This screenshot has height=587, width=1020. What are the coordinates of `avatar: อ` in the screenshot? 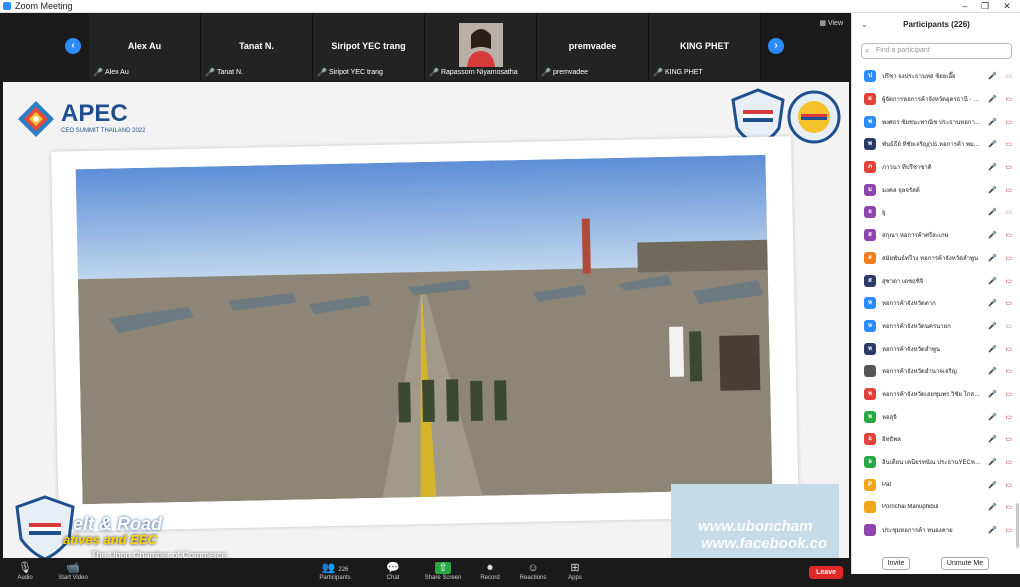 It's located at (870, 462).